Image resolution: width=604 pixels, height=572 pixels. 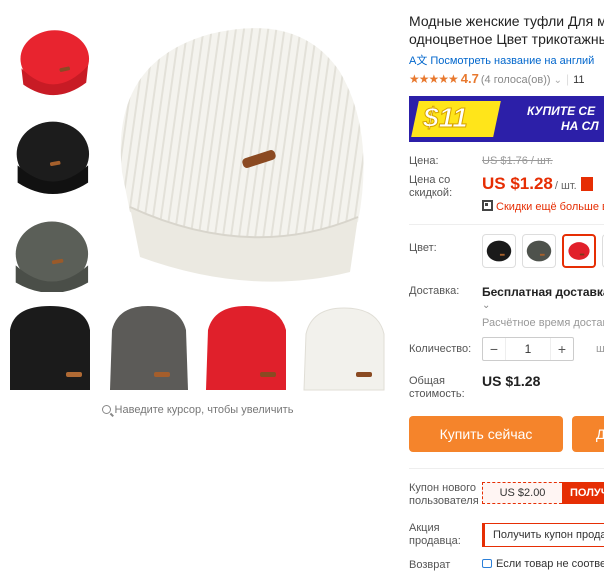 I want to click on thumbnail-gray-hat, so click(x=50, y=252).